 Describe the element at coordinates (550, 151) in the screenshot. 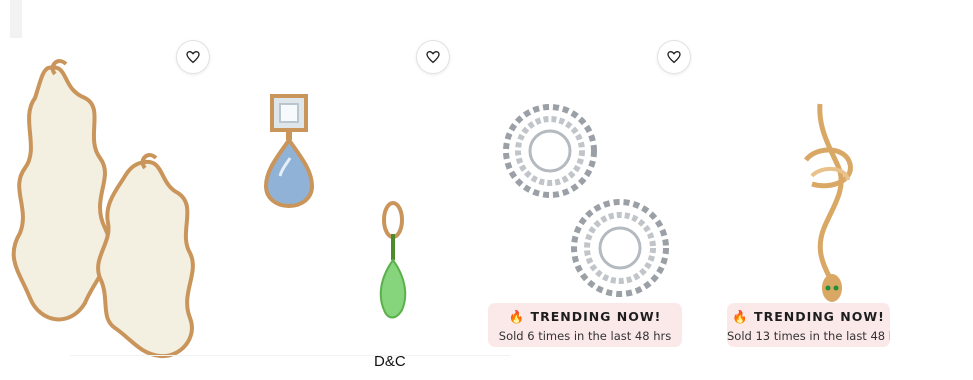

I see `sunburst-left` at that location.